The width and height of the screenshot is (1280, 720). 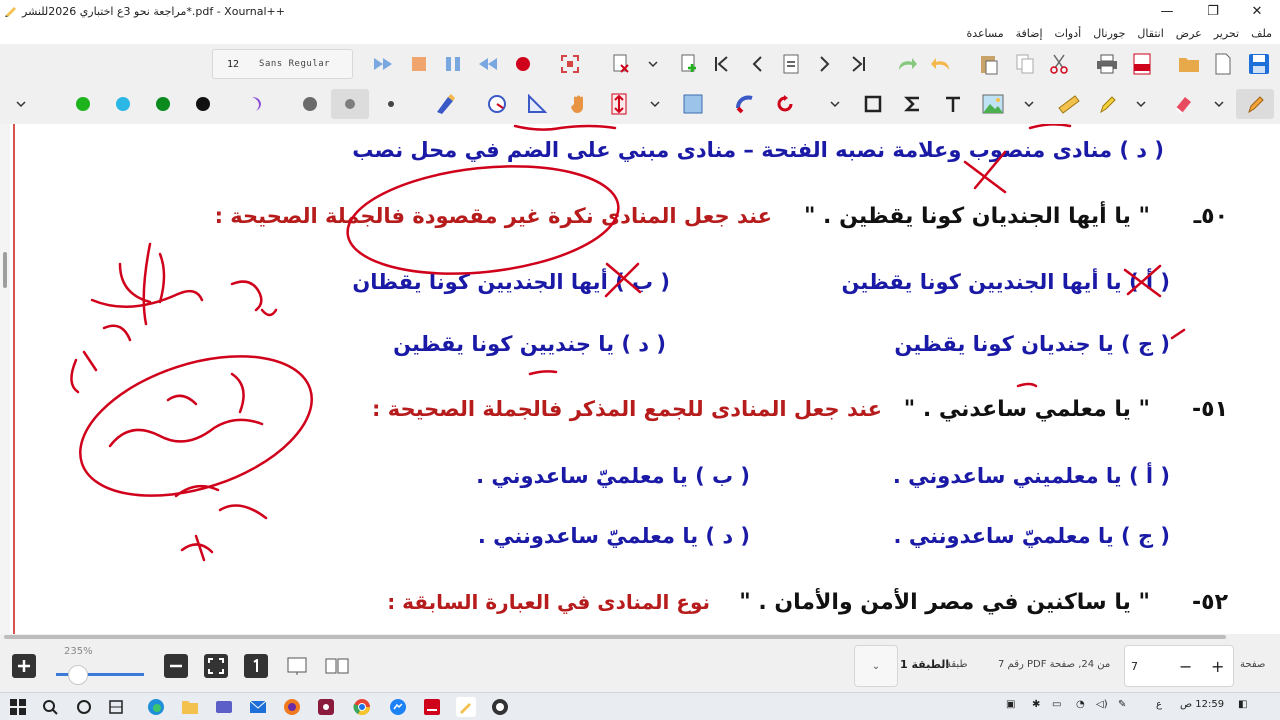 I want to click on task-view-icon, so click(x=84, y=707).